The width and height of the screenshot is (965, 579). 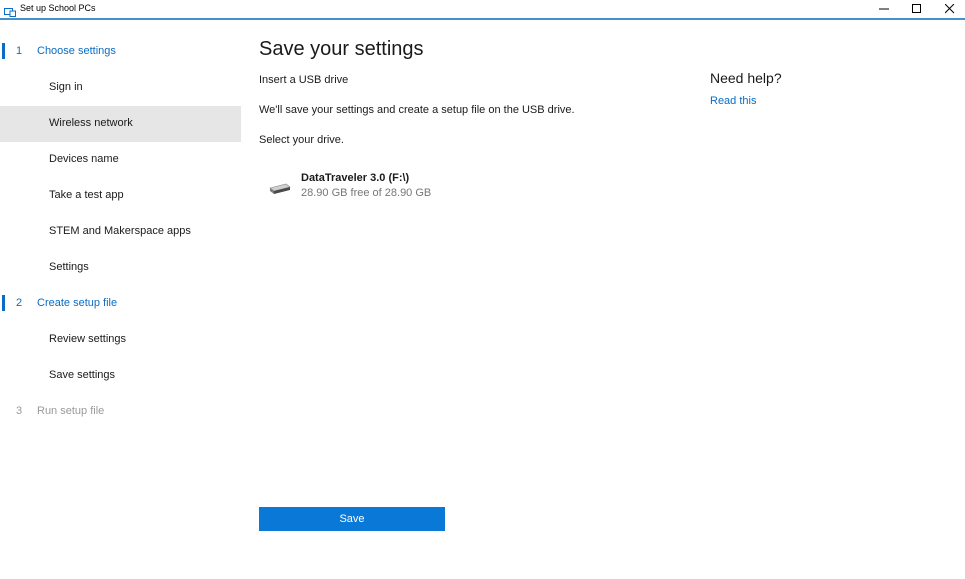 I want to click on sidebar-item-save-settings: Save settings, so click(x=120, y=376).